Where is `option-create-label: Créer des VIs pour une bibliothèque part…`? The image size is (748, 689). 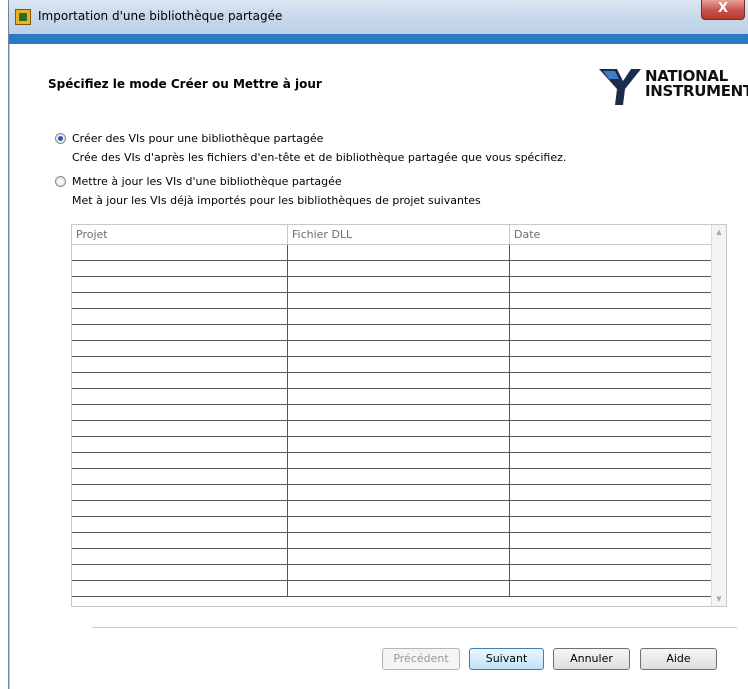
option-create-label: Créer des VIs pour une bibliothèque part… is located at coordinates (197, 138).